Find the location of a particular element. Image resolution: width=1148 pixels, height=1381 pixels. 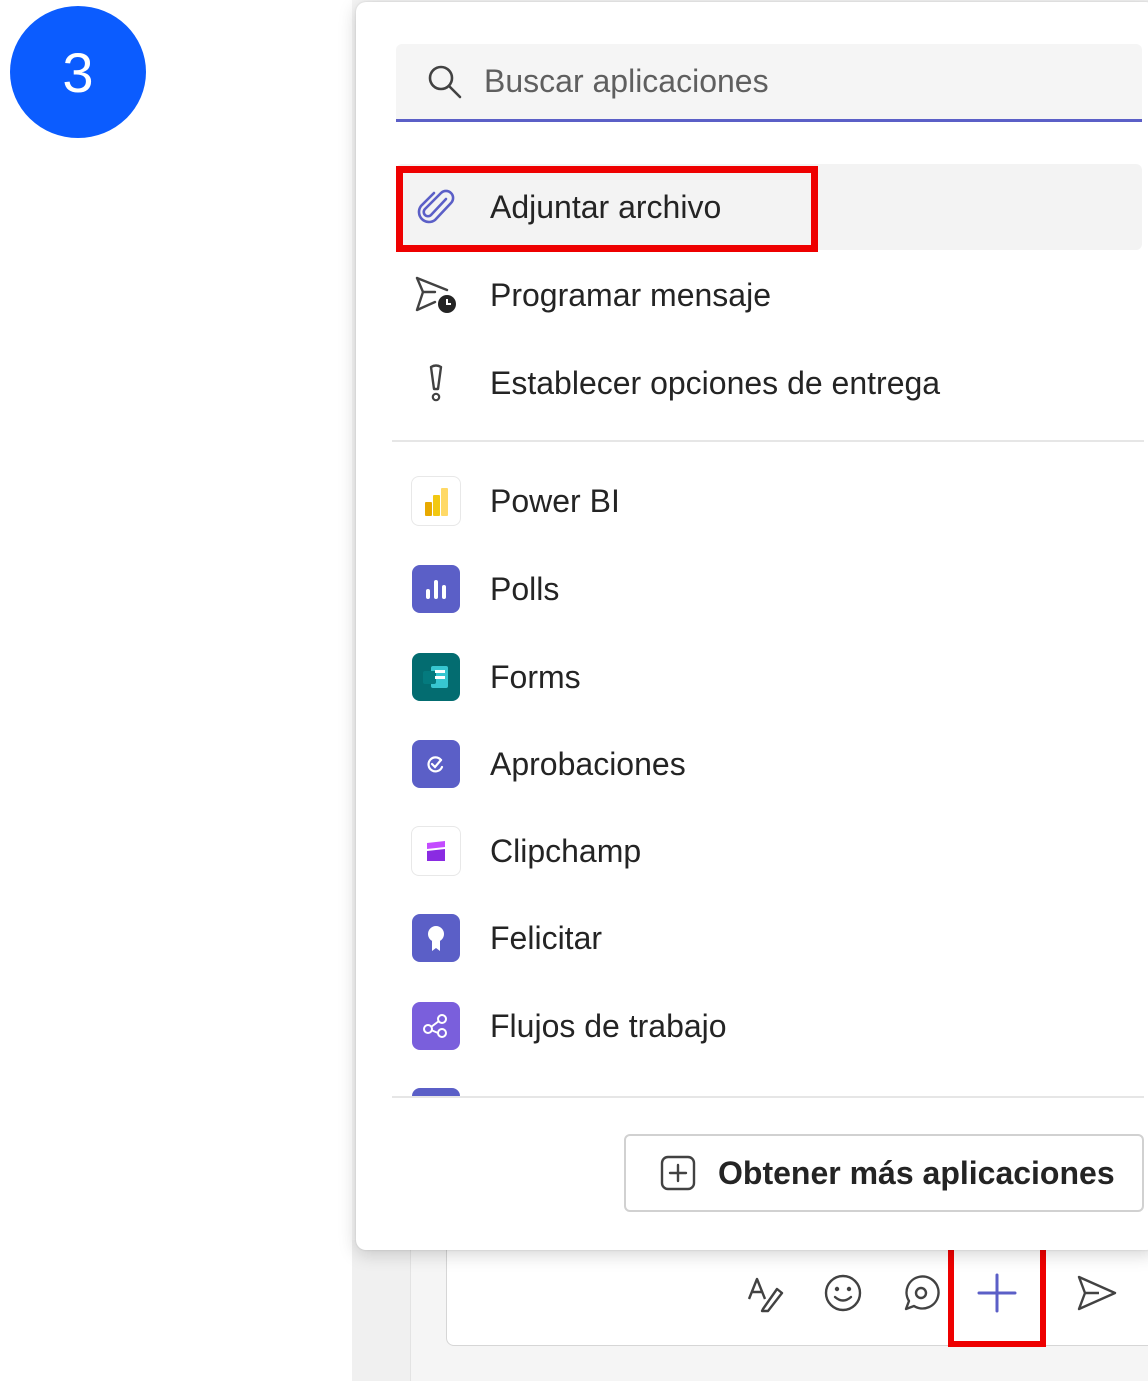

send-icon is located at coordinates (1097, 1293).